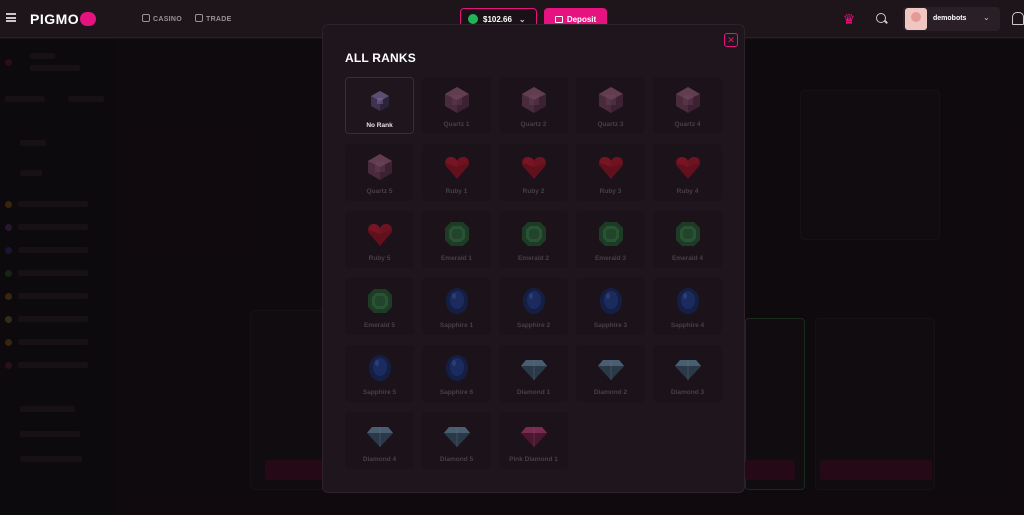 The image size is (1024, 515). I want to click on rank-label: Diamond 4, so click(379, 459).